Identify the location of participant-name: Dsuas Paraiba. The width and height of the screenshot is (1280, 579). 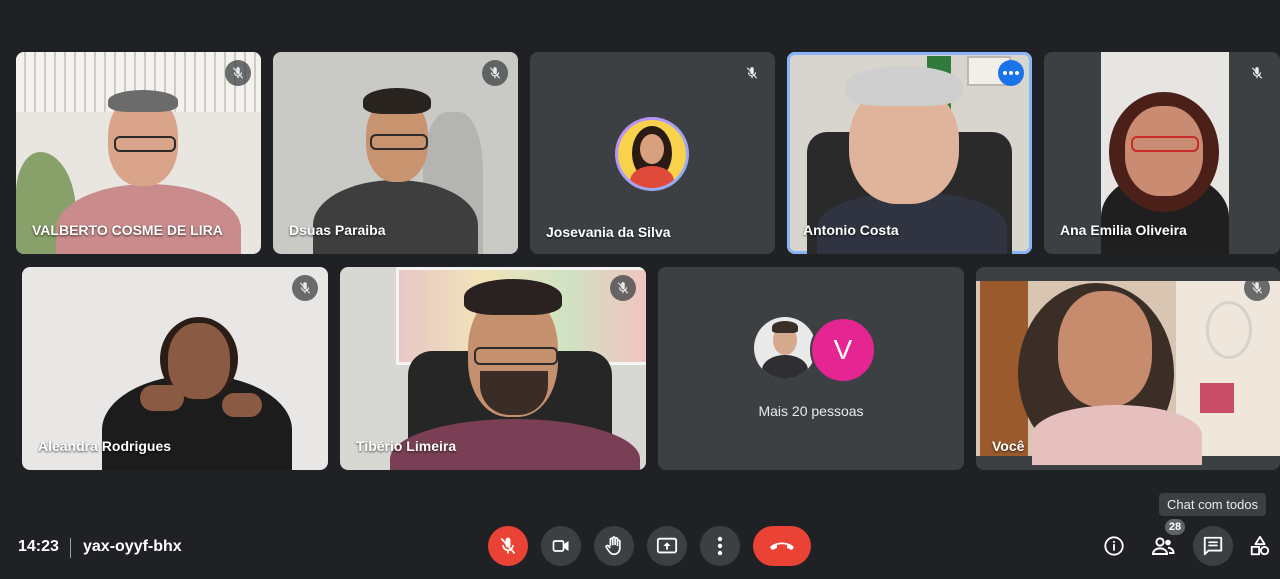
(337, 230).